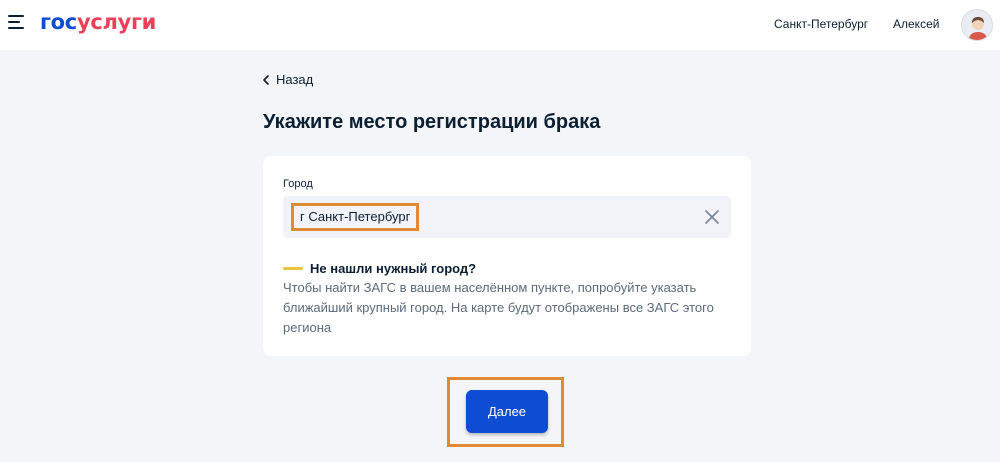  What do you see at coordinates (916, 24) in the screenshot?
I see `user-name-link: Алексей` at bounding box center [916, 24].